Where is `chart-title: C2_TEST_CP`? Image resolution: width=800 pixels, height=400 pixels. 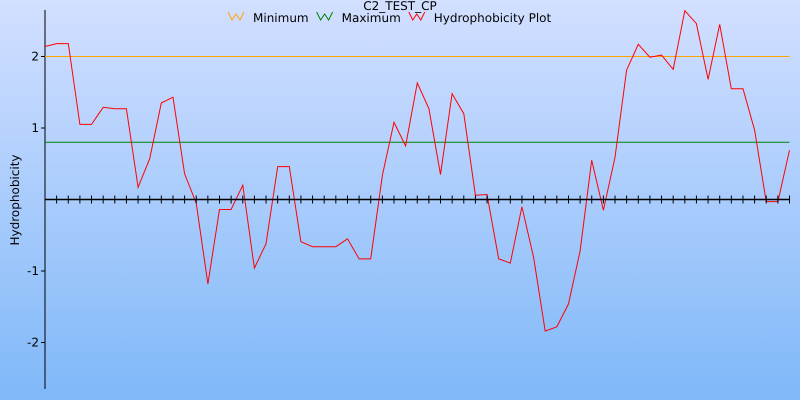 chart-title: C2_TEST_CP is located at coordinates (400, 6).